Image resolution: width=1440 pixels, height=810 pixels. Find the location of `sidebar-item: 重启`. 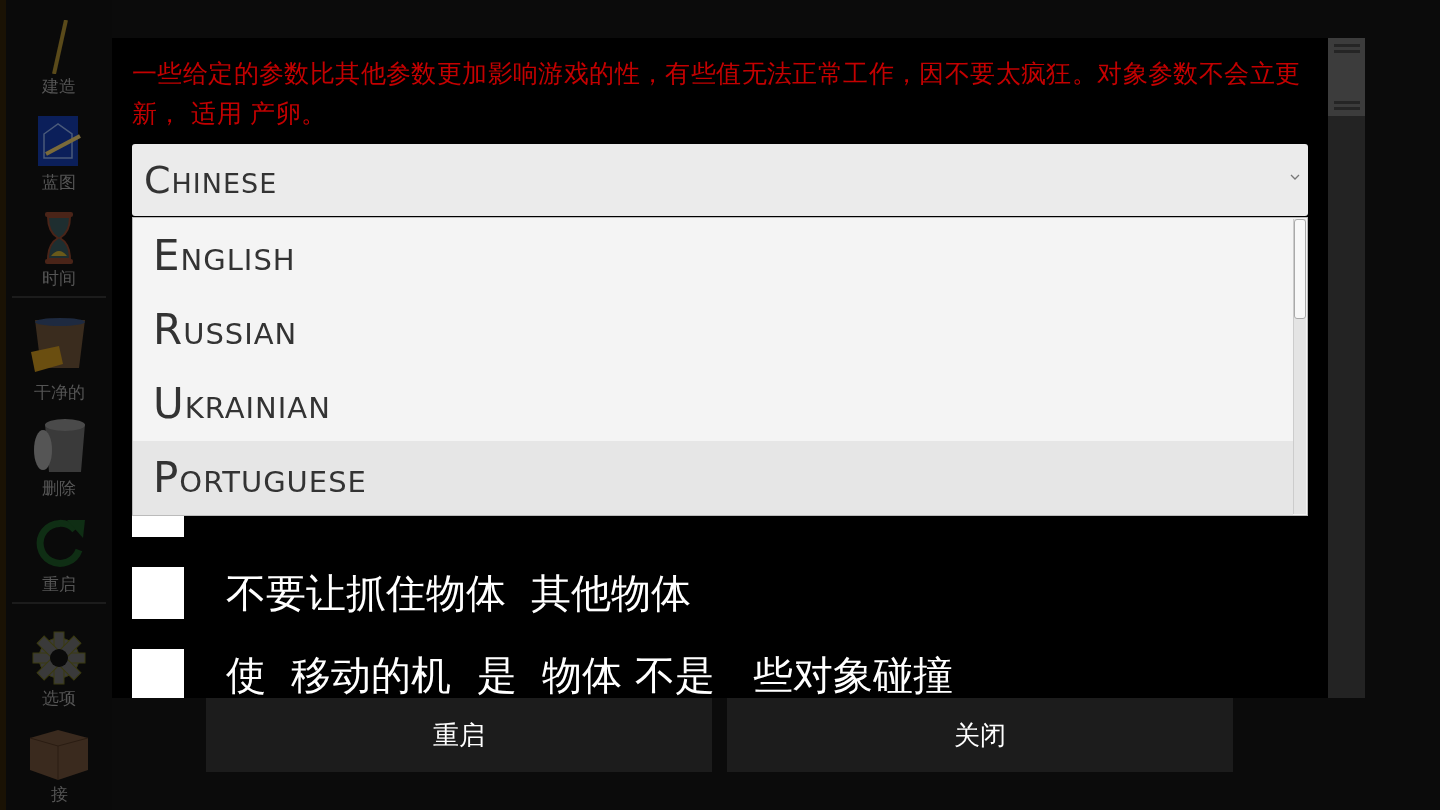

sidebar-item: 重启 is located at coordinates (59, 546).